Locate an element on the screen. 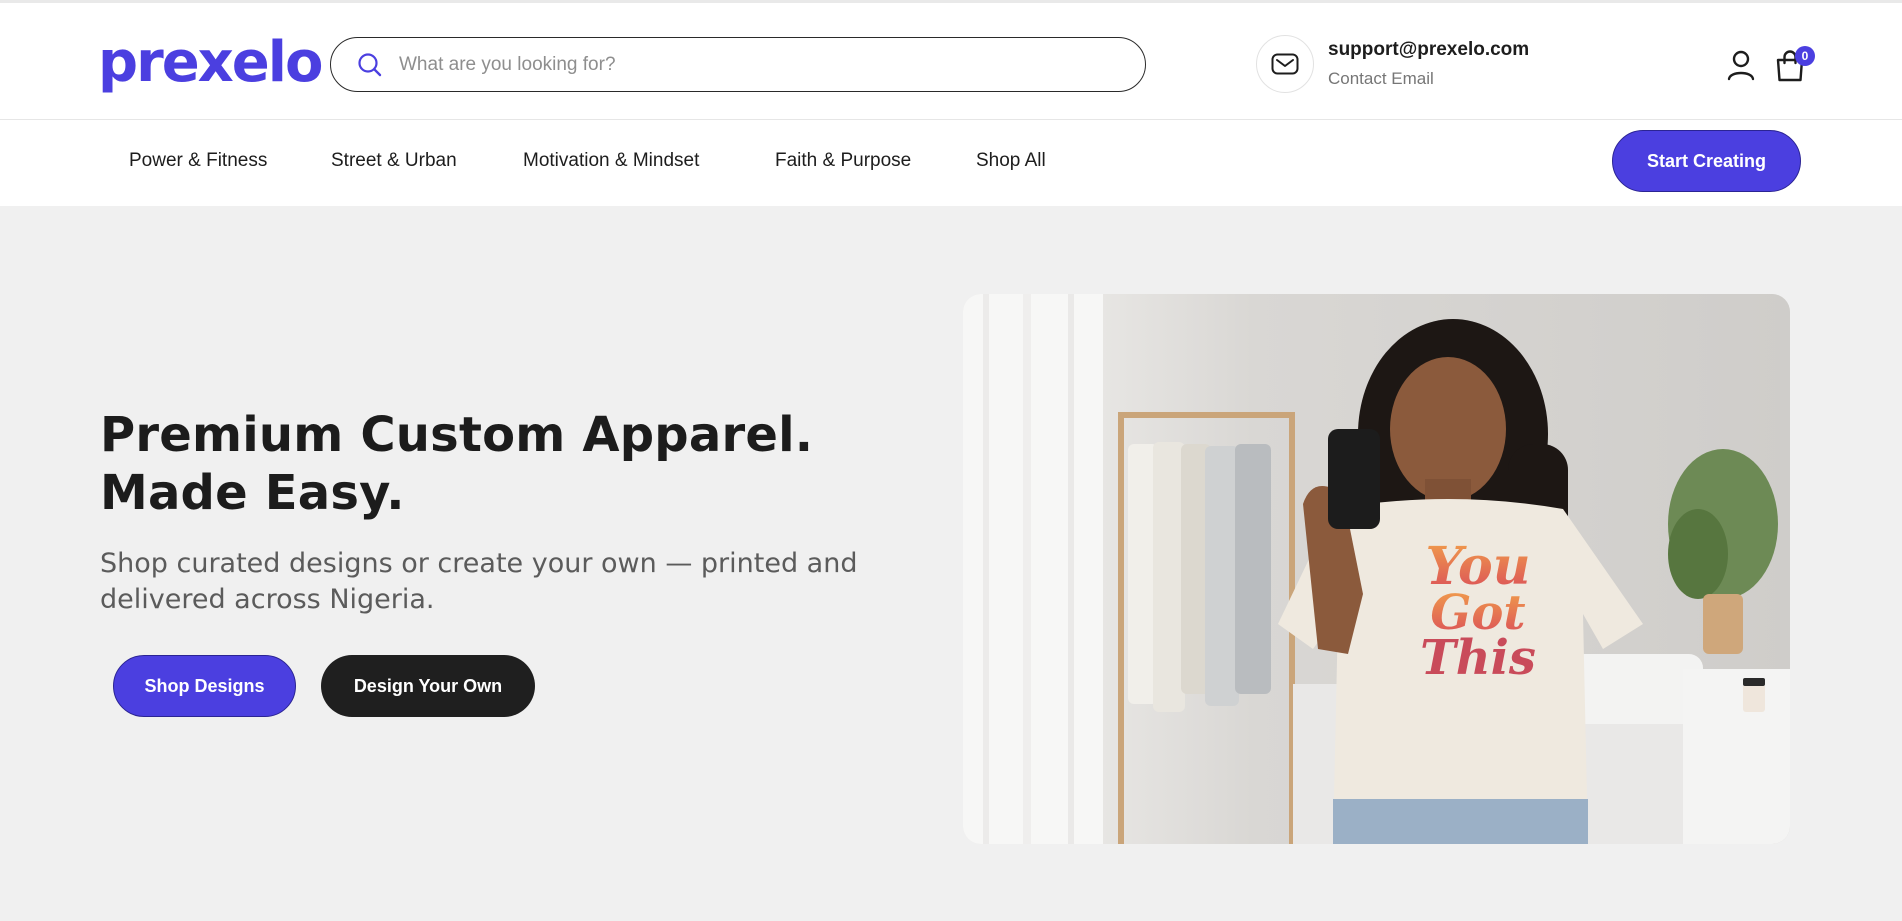 Image resolution: width=1902 pixels, height=921 pixels. search-icon is located at coordinates (370, 65).